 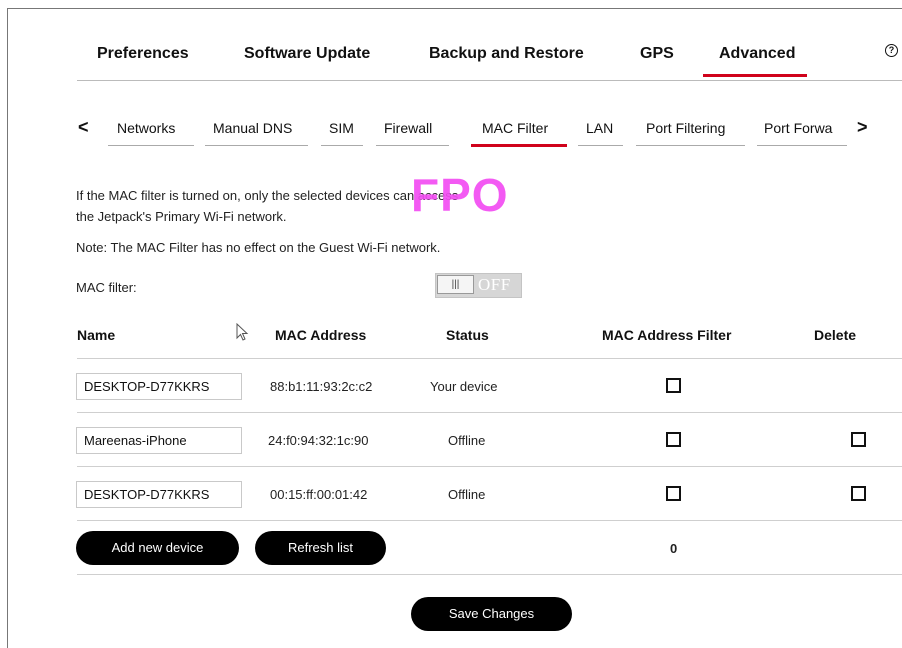 What do you see at coordinates (755, 61) in the screenshot?
I see `tab-advanced: Advanced` at bounding box center [755, 61].